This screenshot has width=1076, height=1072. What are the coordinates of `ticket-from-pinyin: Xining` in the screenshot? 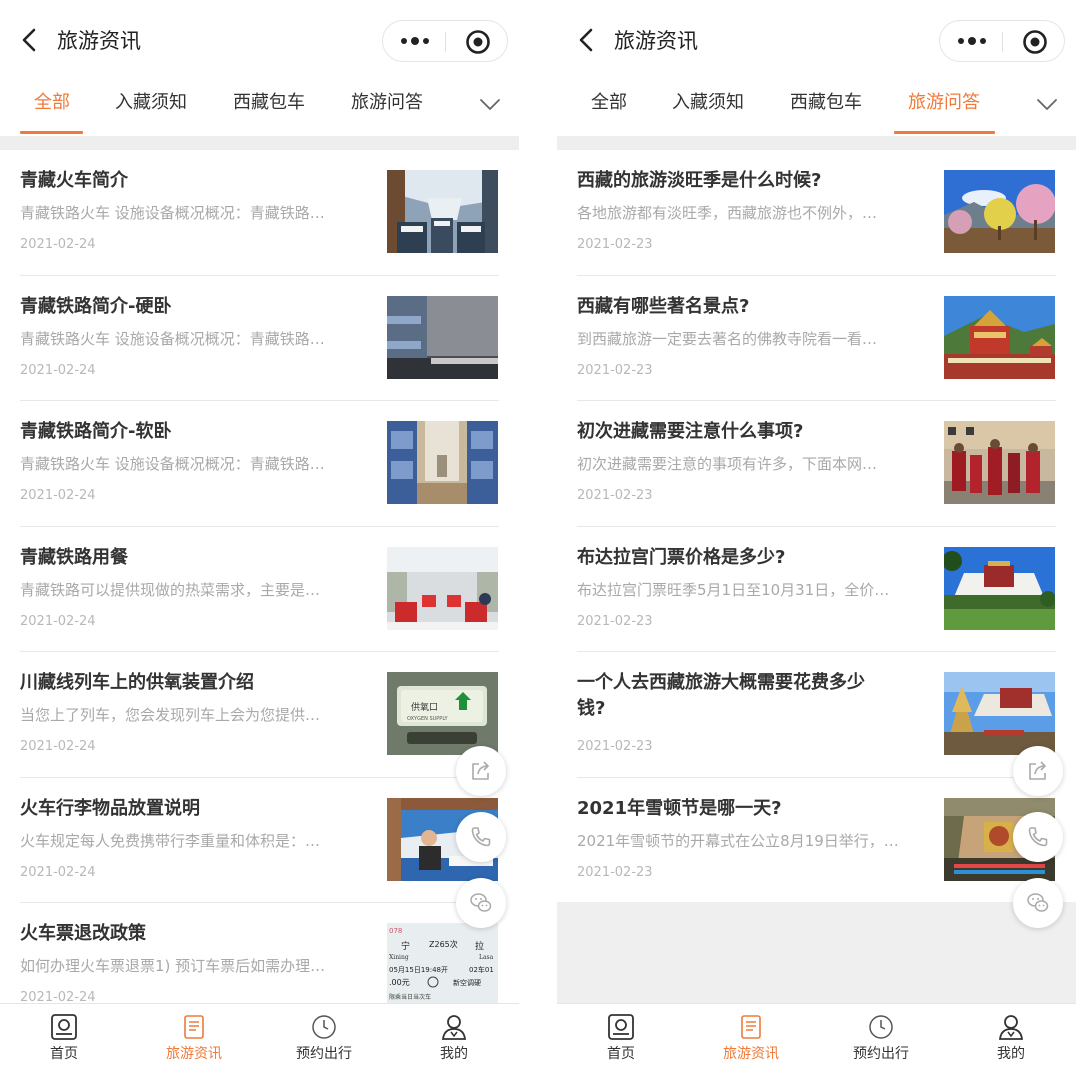 It's located at (399, 957).